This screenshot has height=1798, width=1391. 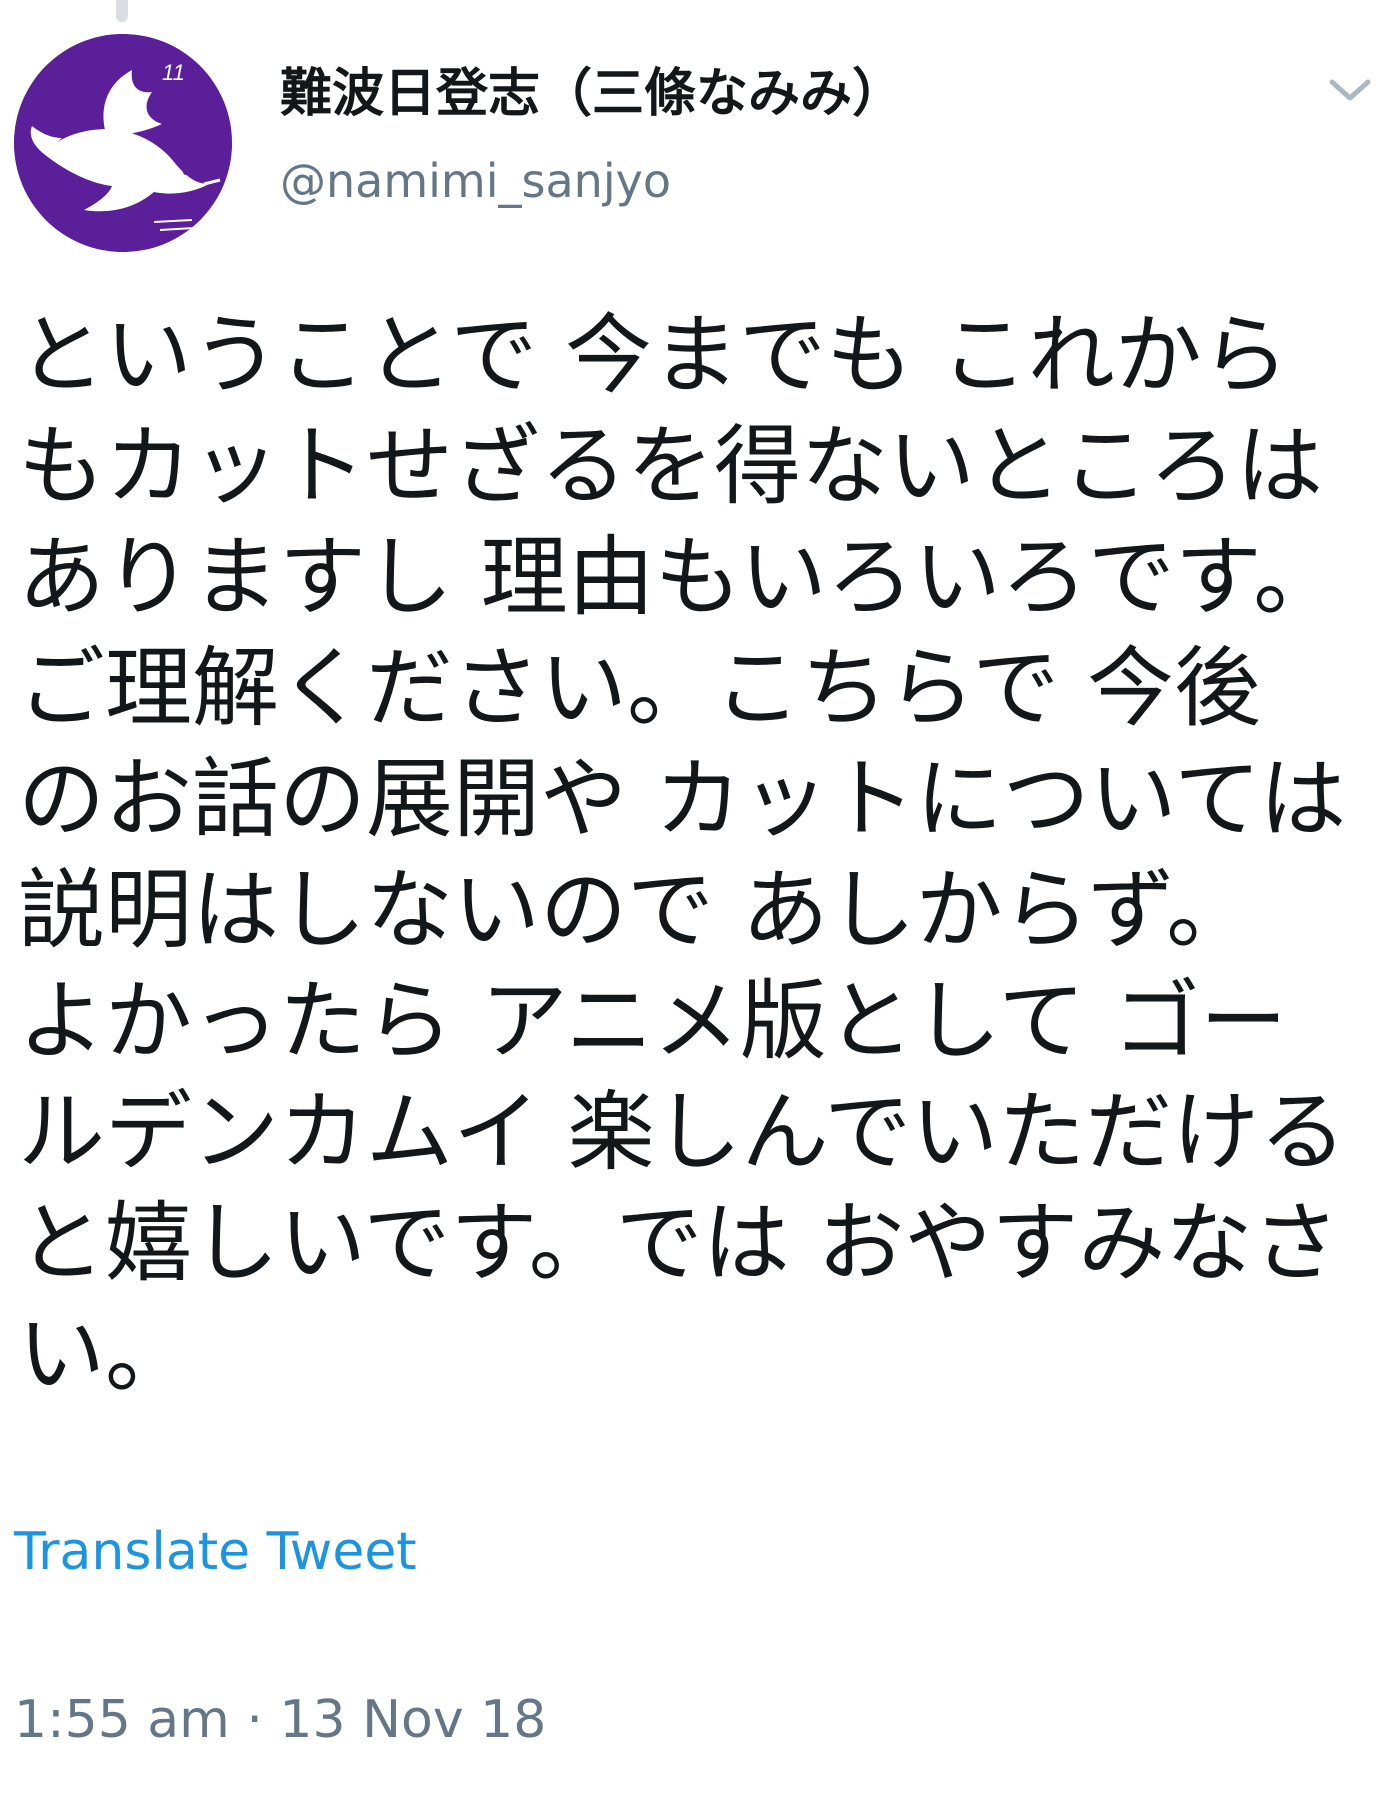 What do you see at coordinates (475, 181) in the screenshot?
I see `user-handle: @namimi_sanjyo` at bounding box center [475, 181].